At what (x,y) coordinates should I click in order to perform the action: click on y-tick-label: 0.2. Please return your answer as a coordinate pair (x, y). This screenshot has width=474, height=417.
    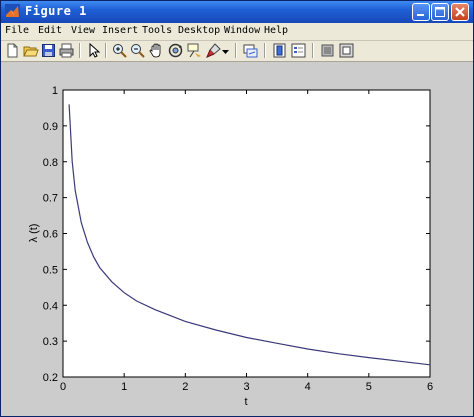
    Looking at the image, I should click on (50, 378).